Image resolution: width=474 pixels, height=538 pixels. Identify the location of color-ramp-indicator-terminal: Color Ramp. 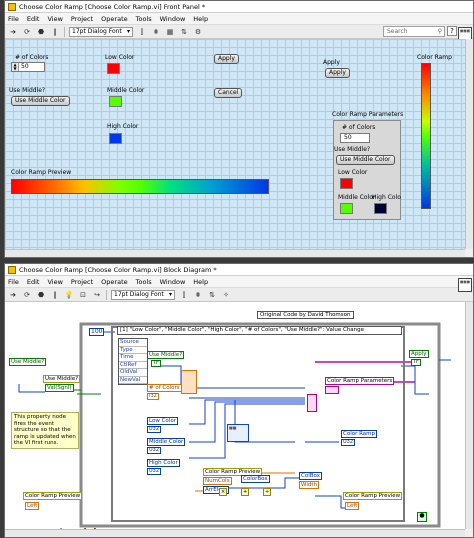
(359, 434).